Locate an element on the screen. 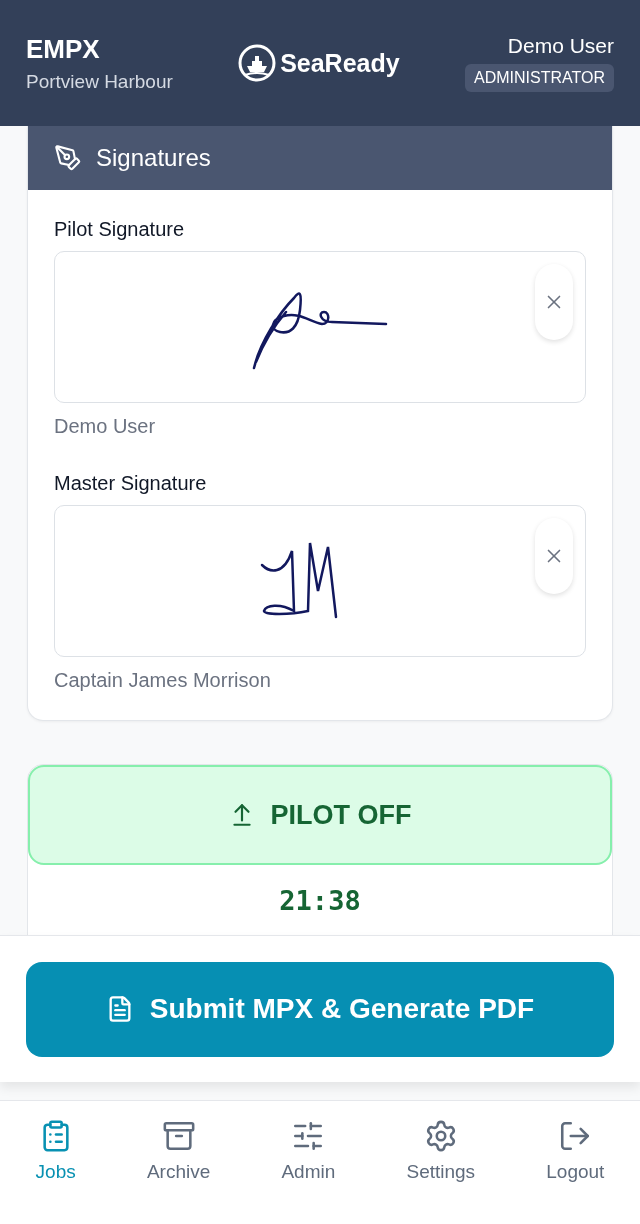 The image size is (640, 1224). nav-tab: Archive is located at coordinates (178, 1151).